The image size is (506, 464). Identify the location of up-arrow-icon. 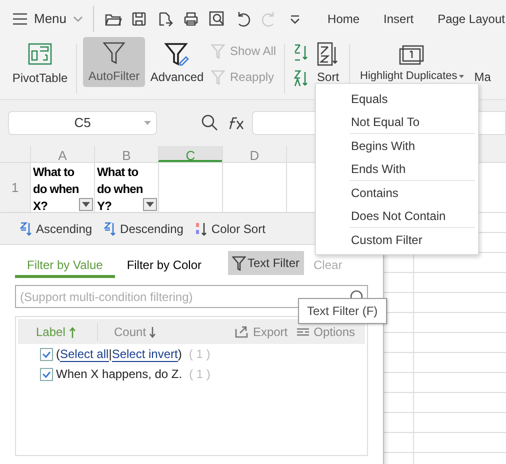
(72, 332).